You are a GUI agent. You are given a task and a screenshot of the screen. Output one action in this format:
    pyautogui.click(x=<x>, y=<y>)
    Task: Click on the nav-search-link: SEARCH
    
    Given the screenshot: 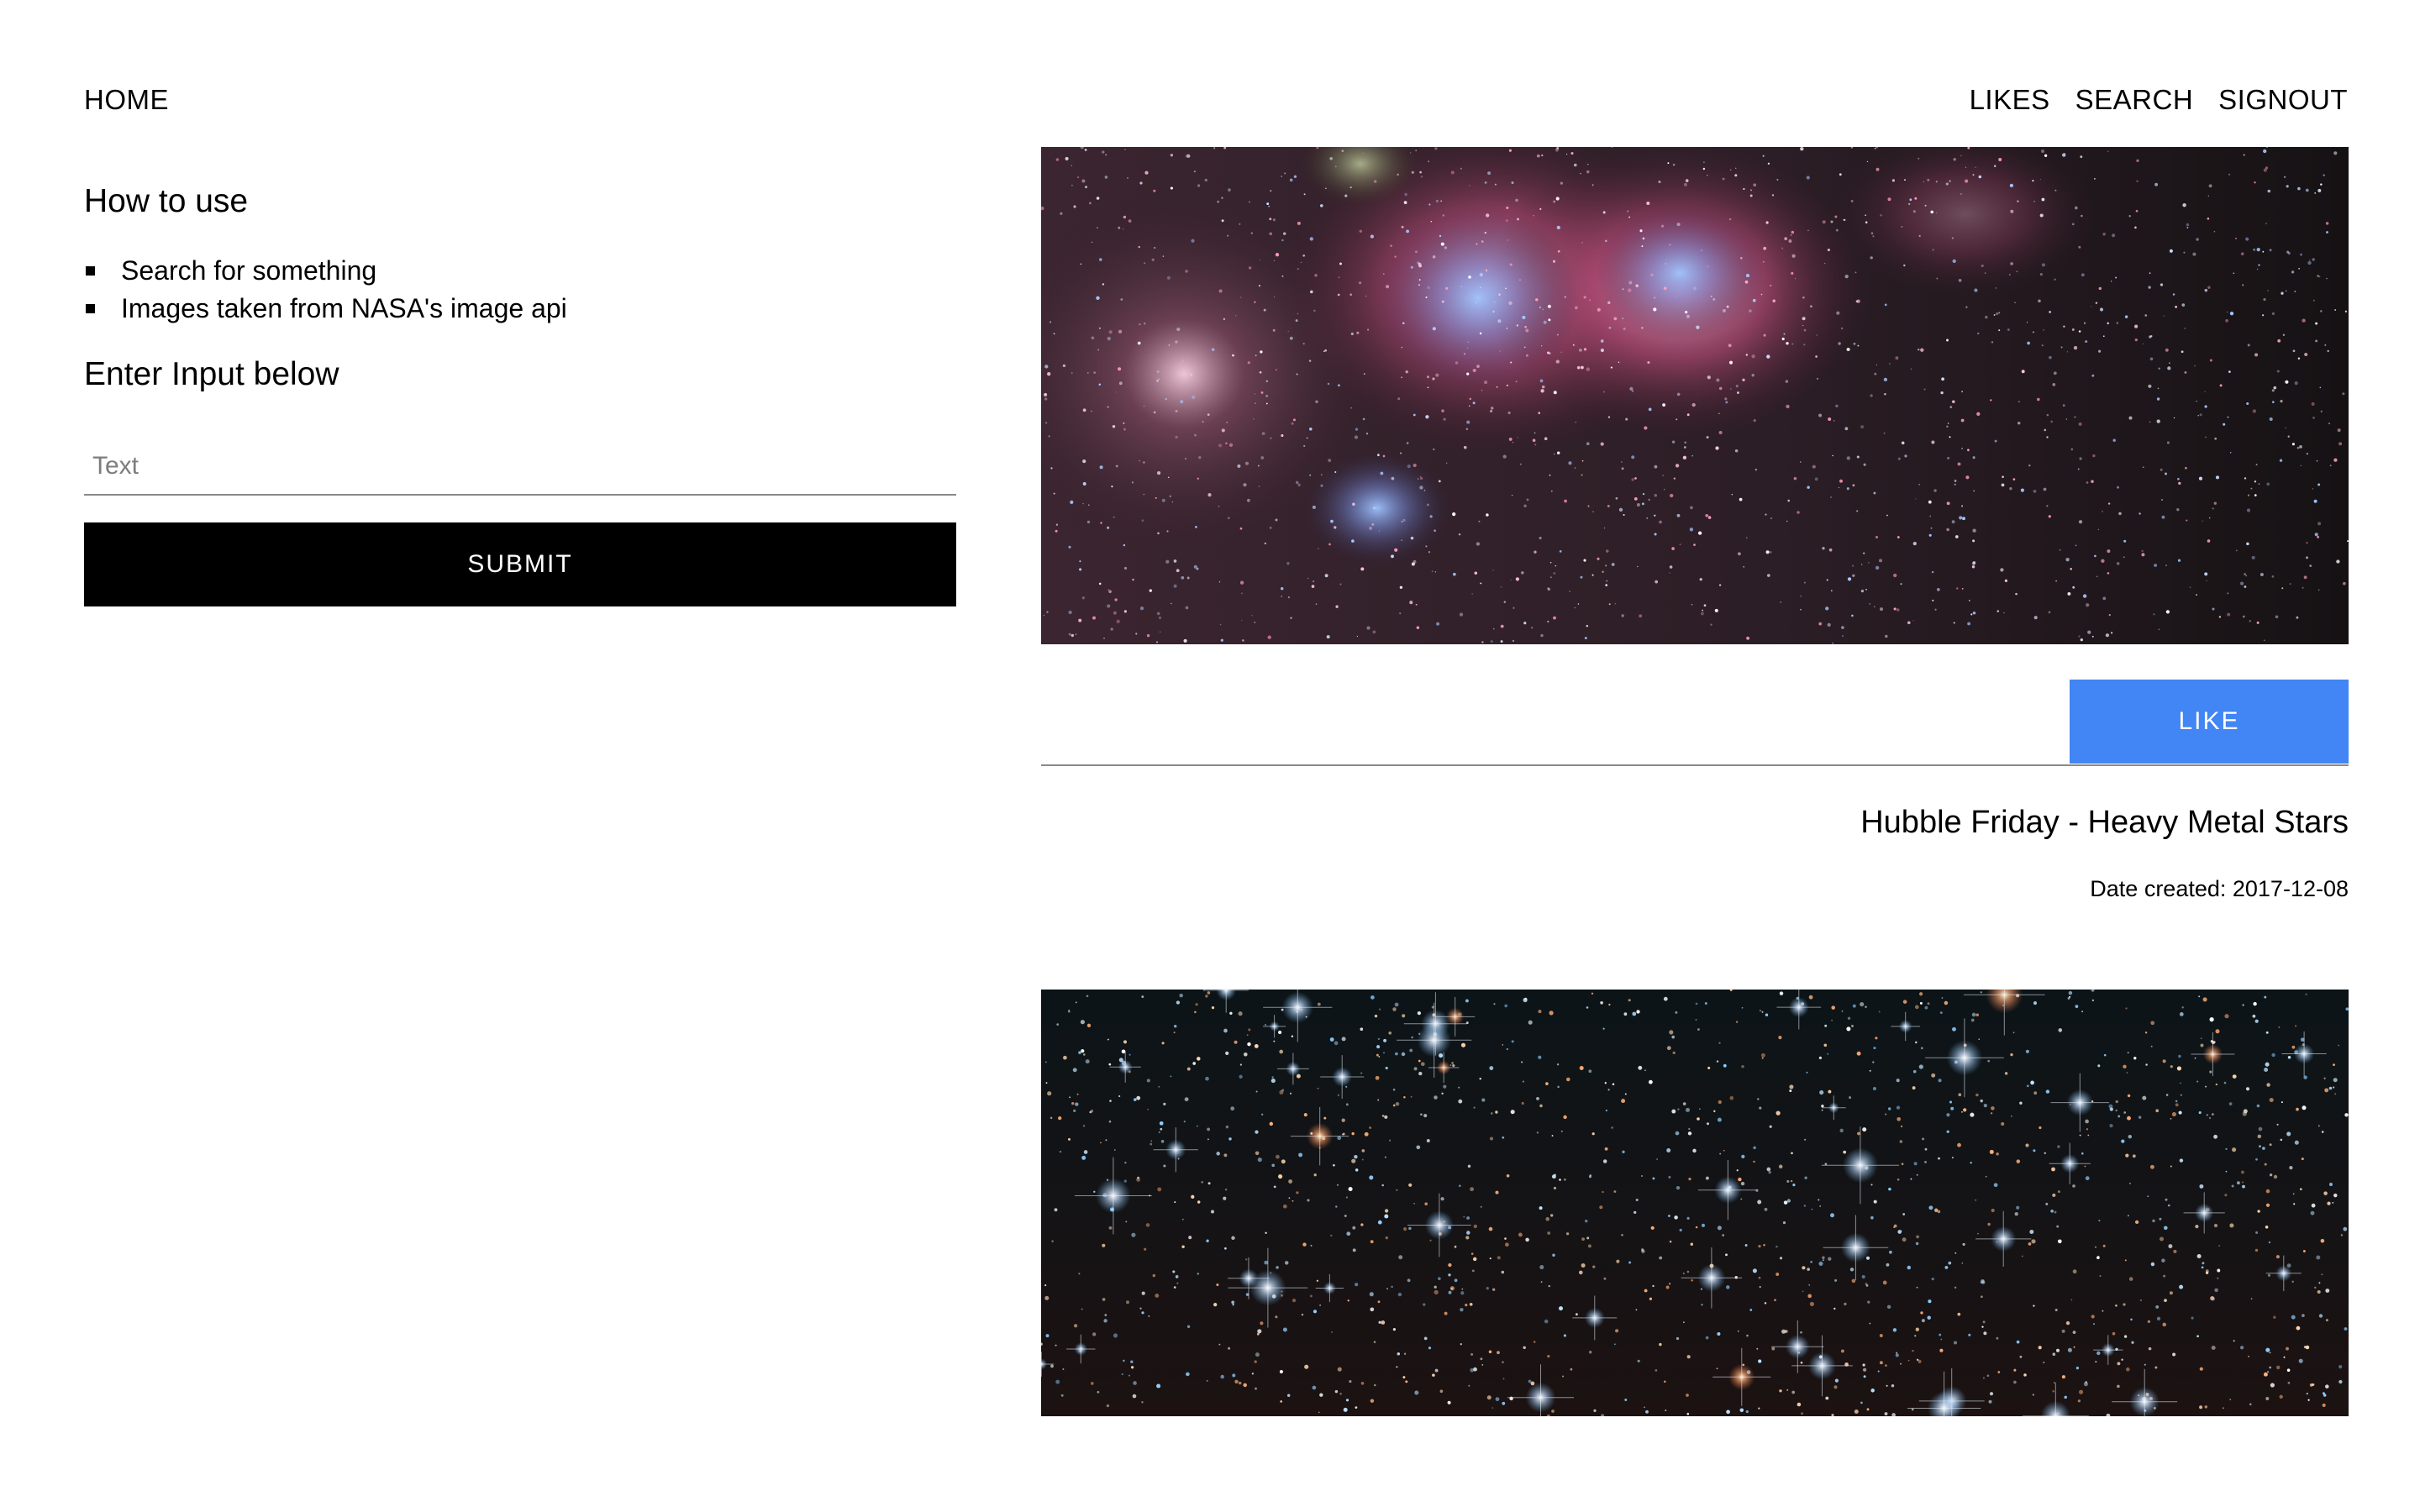 What is the action you would take?
    pyautogui.click(x=2134, y=100)
    